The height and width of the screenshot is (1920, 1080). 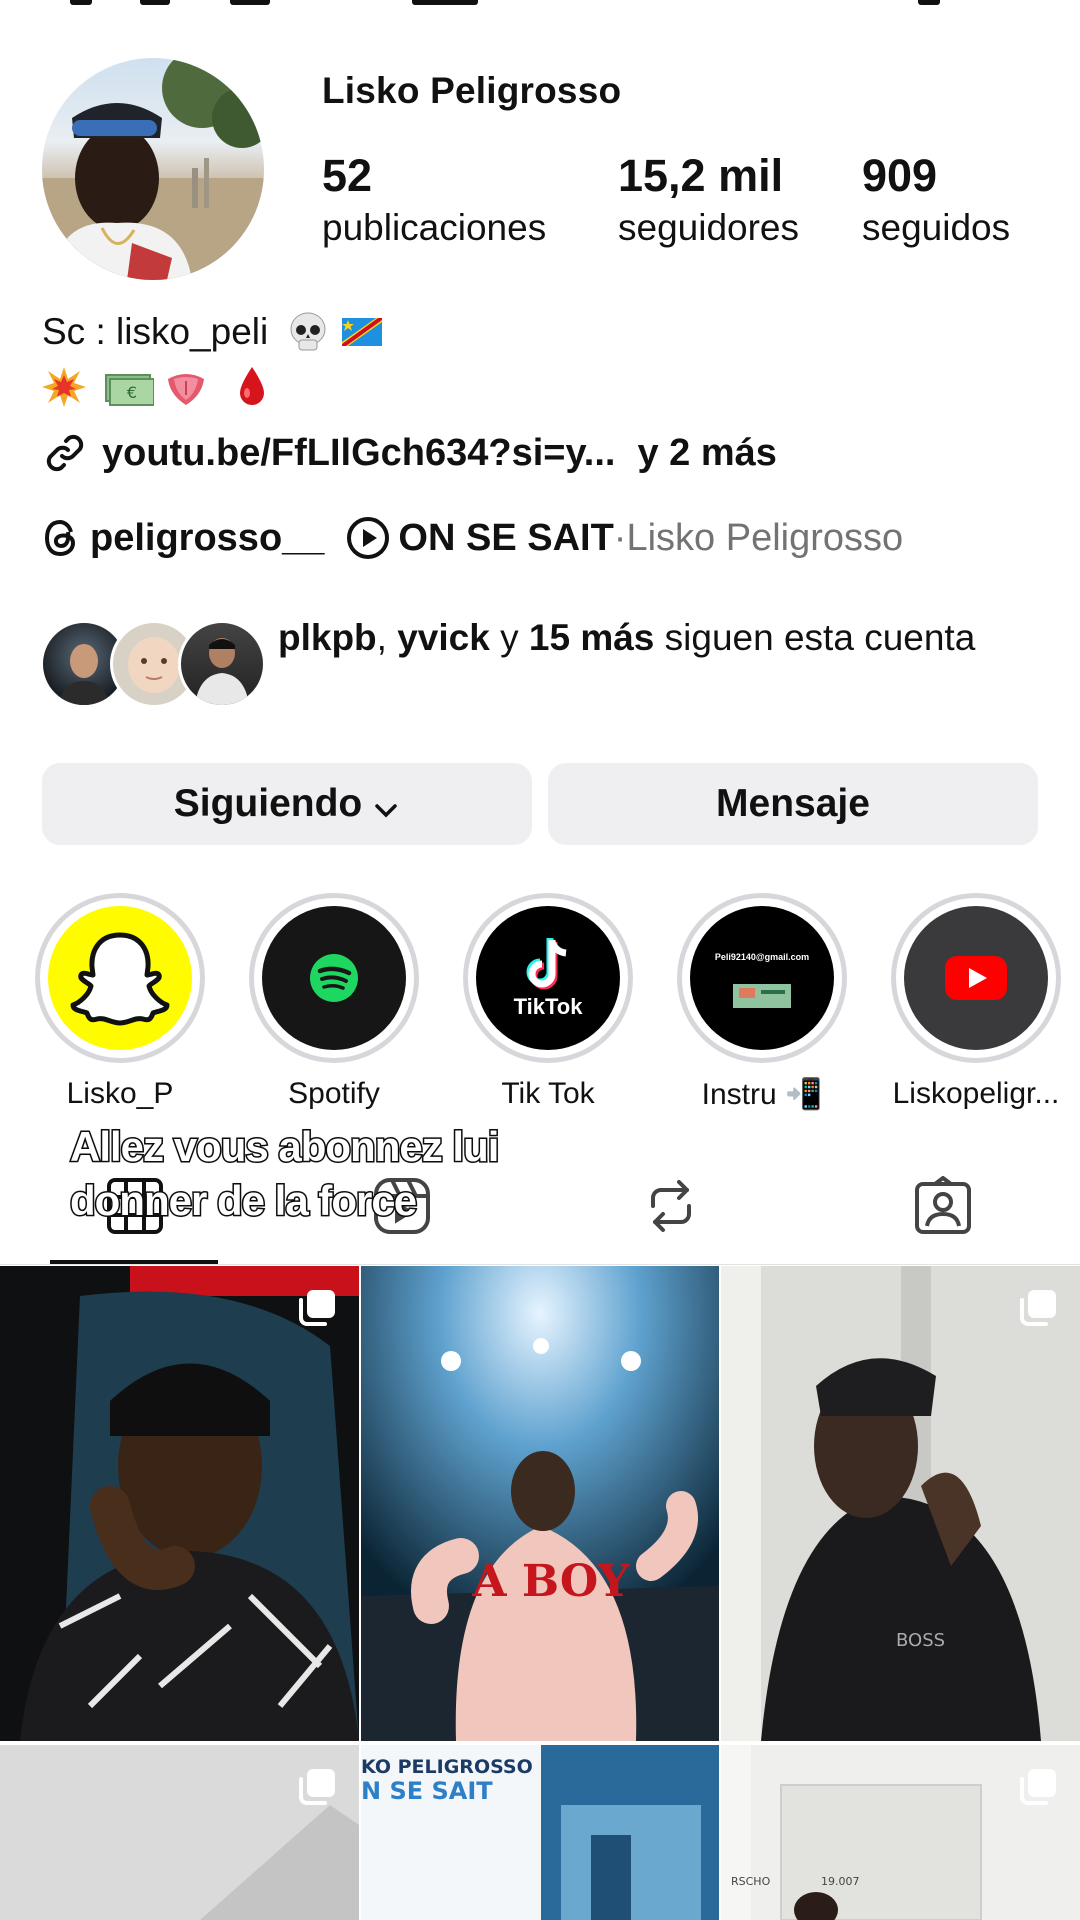 I want to click on highlight-spotify: Spotify, so click(x=334, y=1002).